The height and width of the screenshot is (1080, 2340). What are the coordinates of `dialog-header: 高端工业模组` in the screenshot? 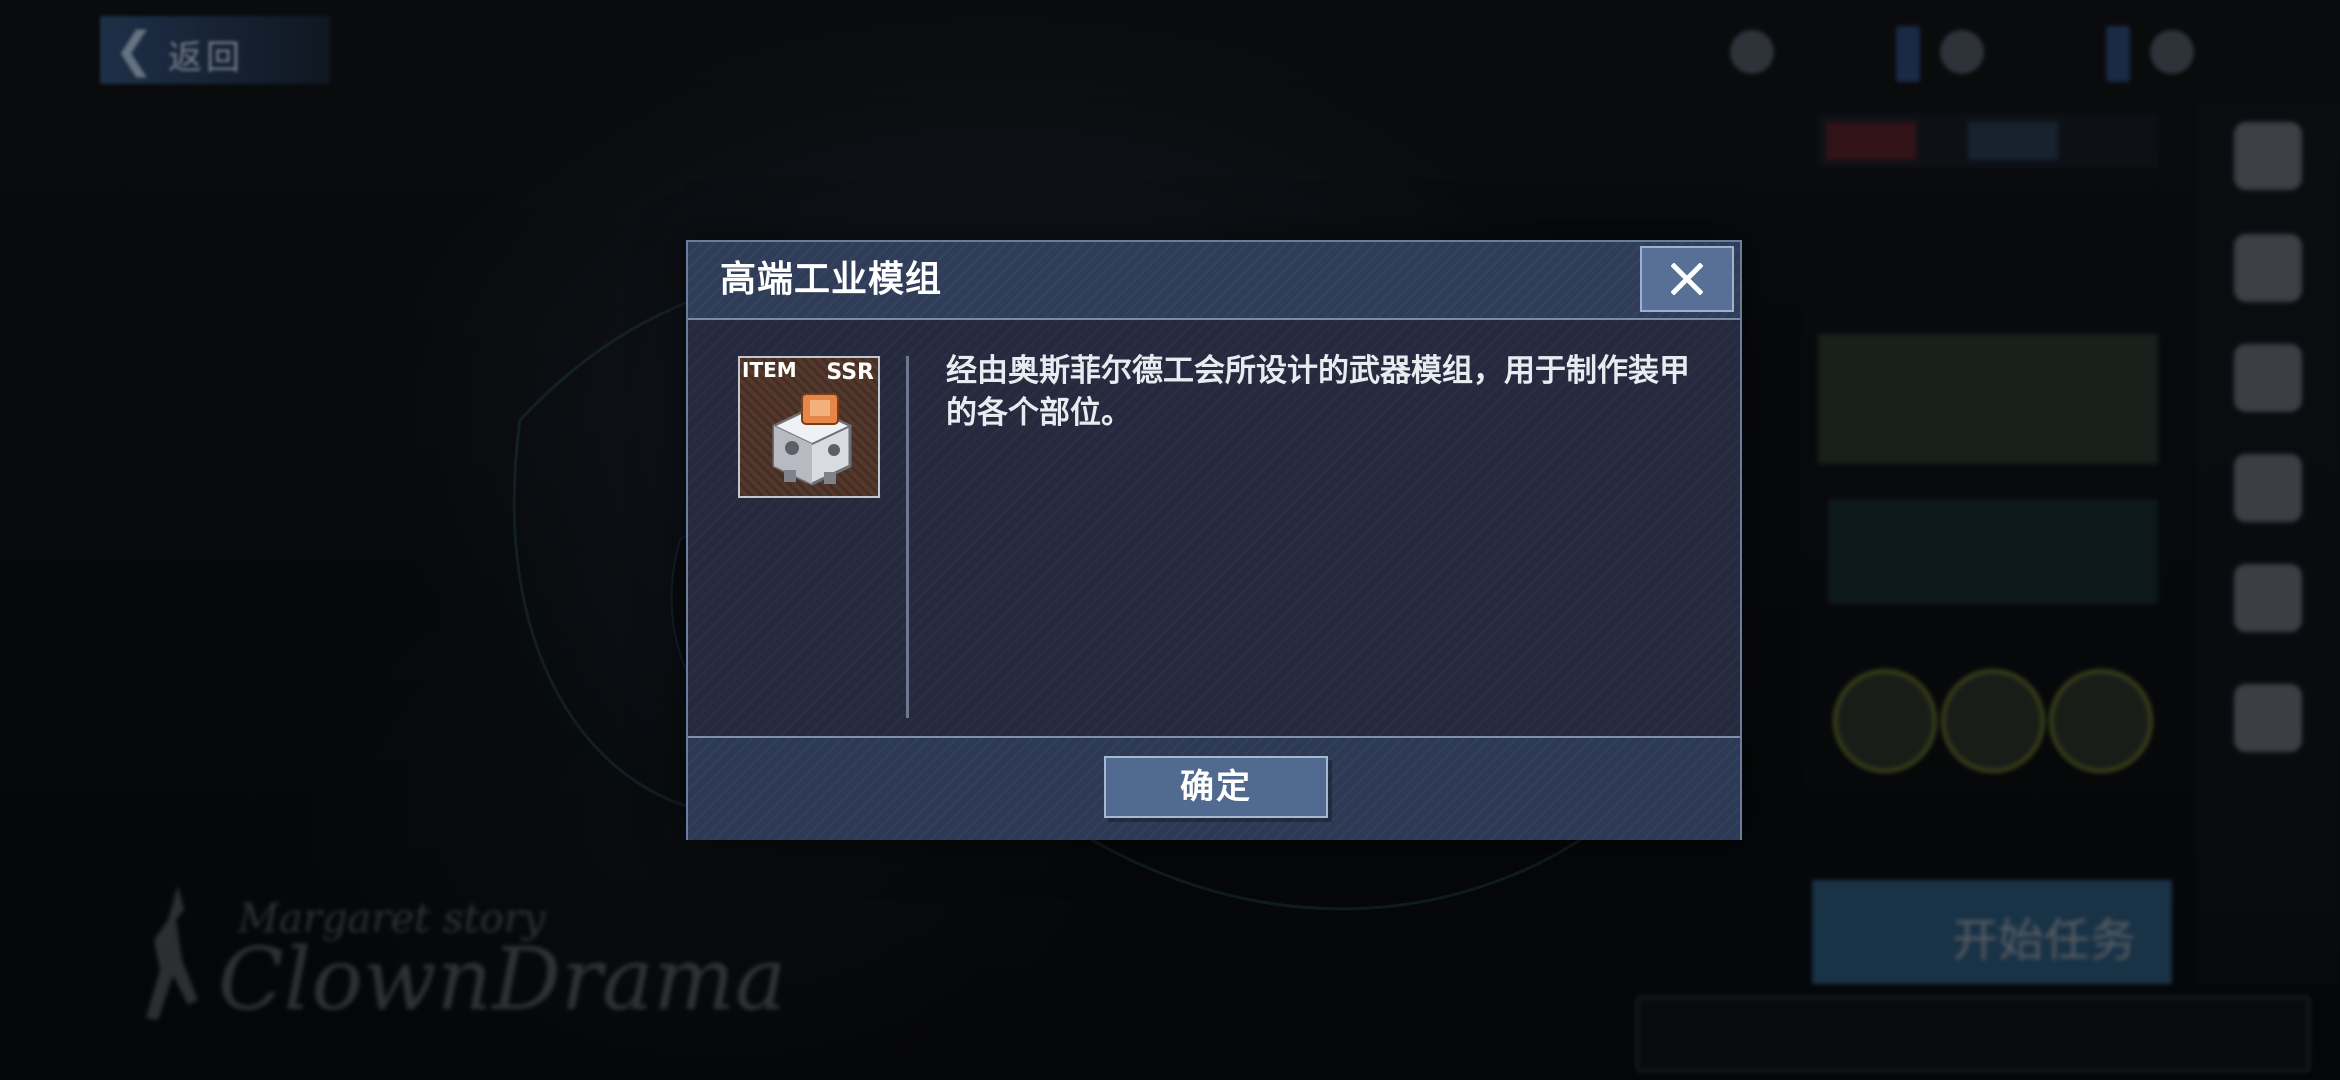 It's located at (1214, 281).